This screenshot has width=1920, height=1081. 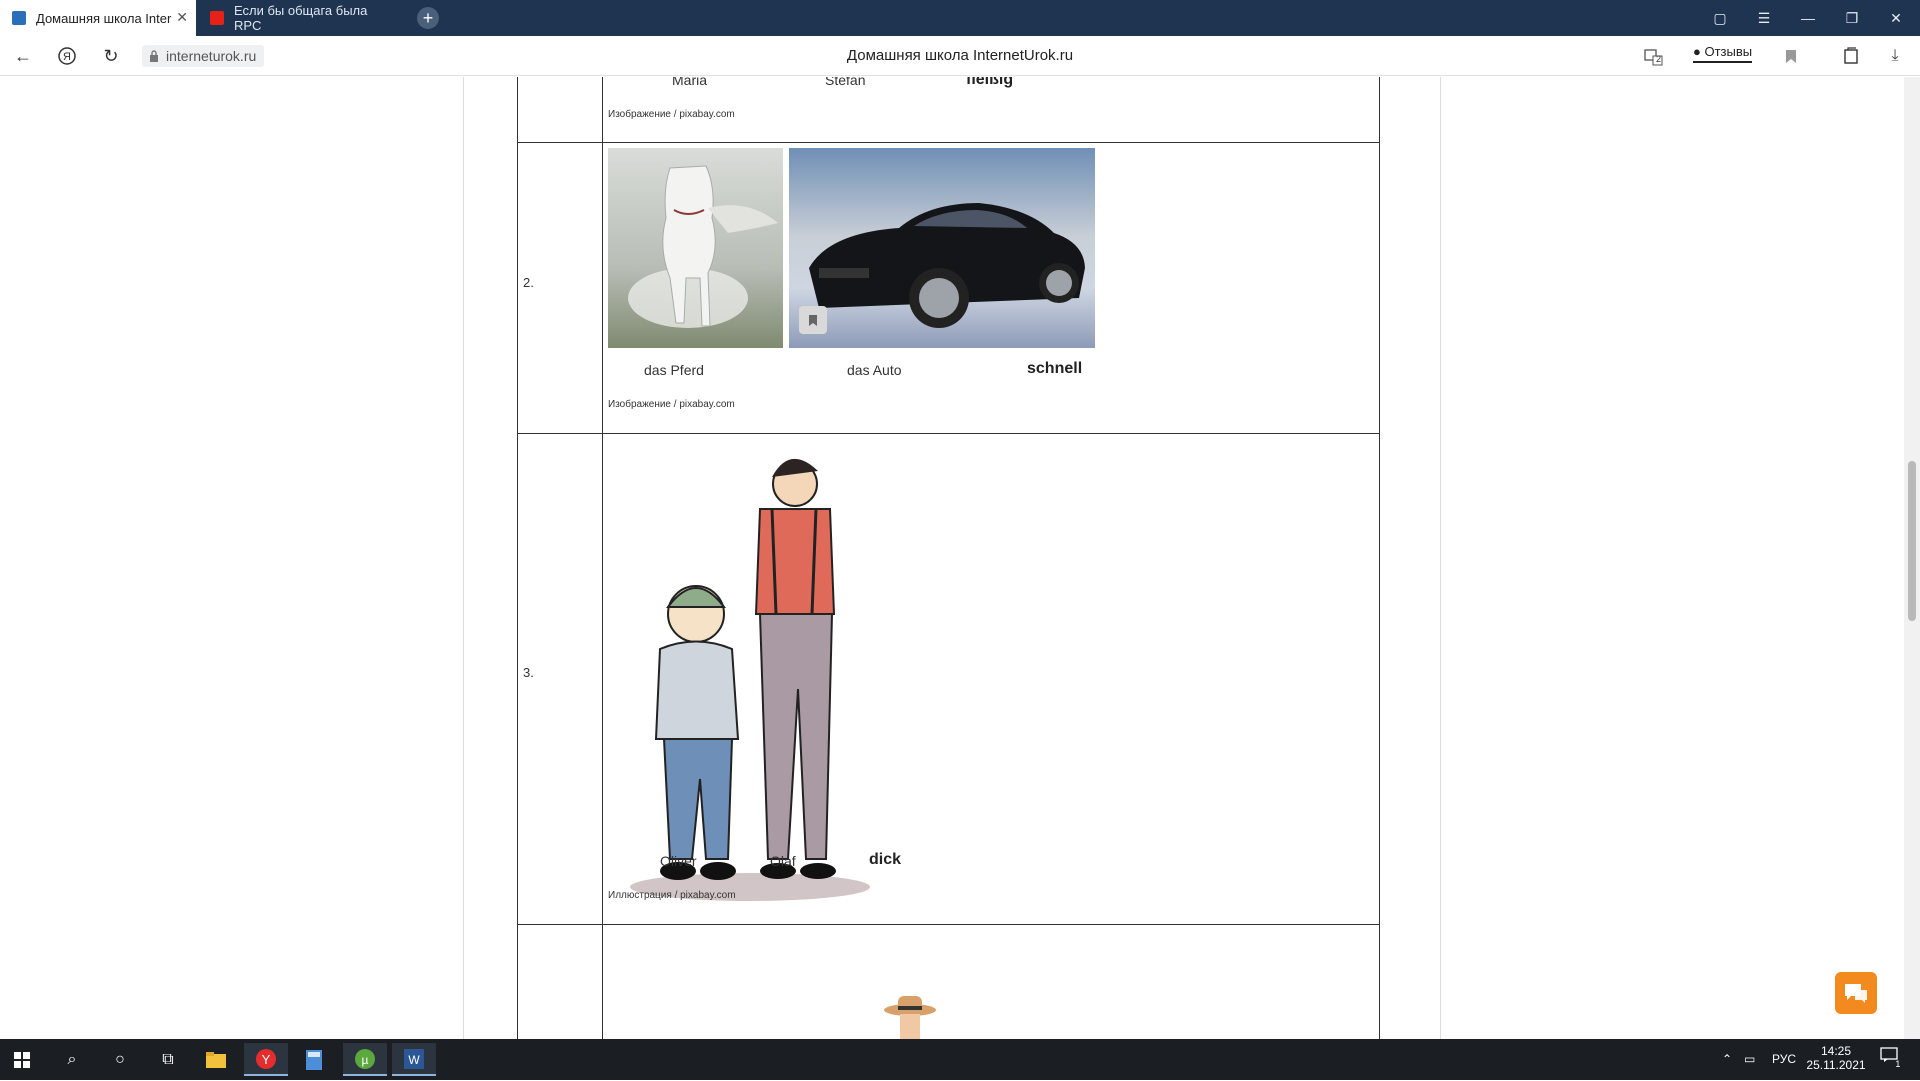 I want to click on caption-das-pferd: das Pferd, so click(x=674, y=370).